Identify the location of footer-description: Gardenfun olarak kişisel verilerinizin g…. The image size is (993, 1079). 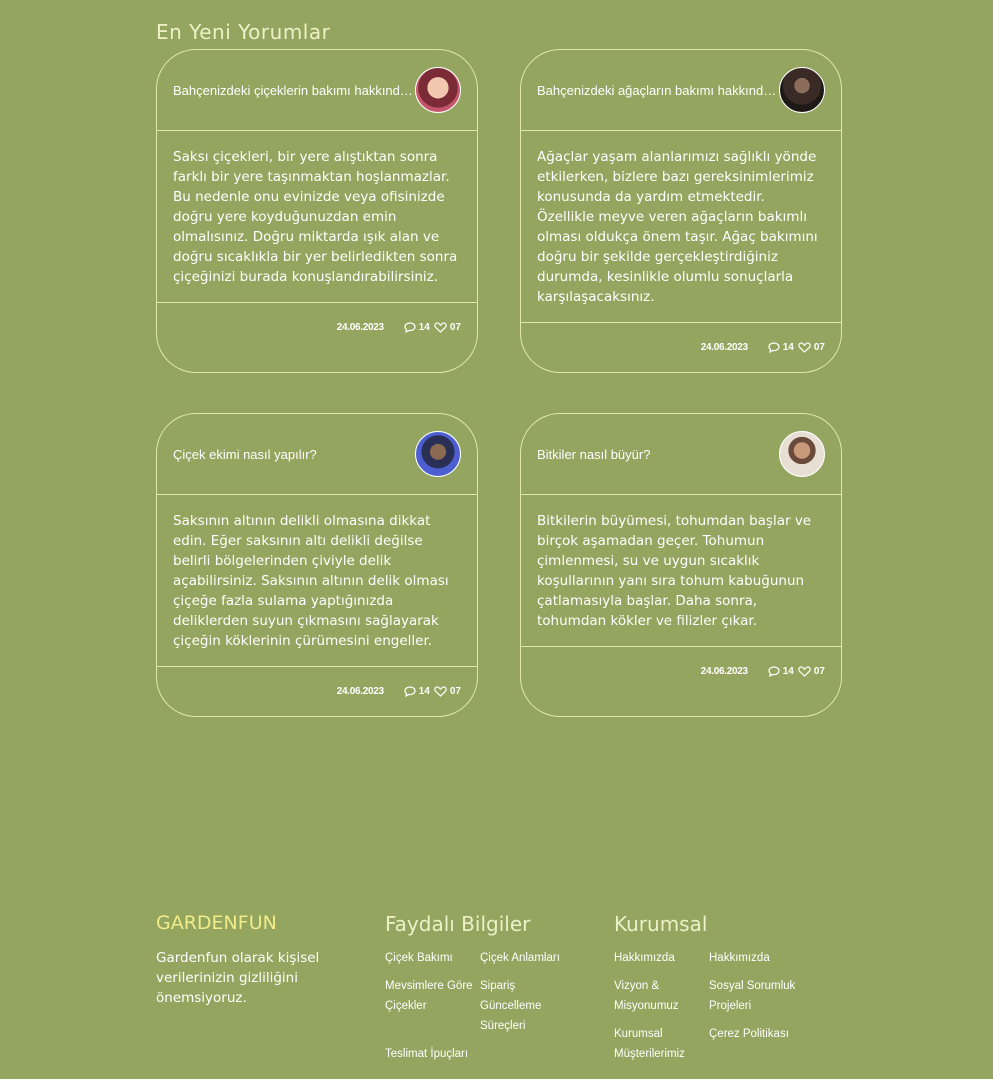
(238, 978).